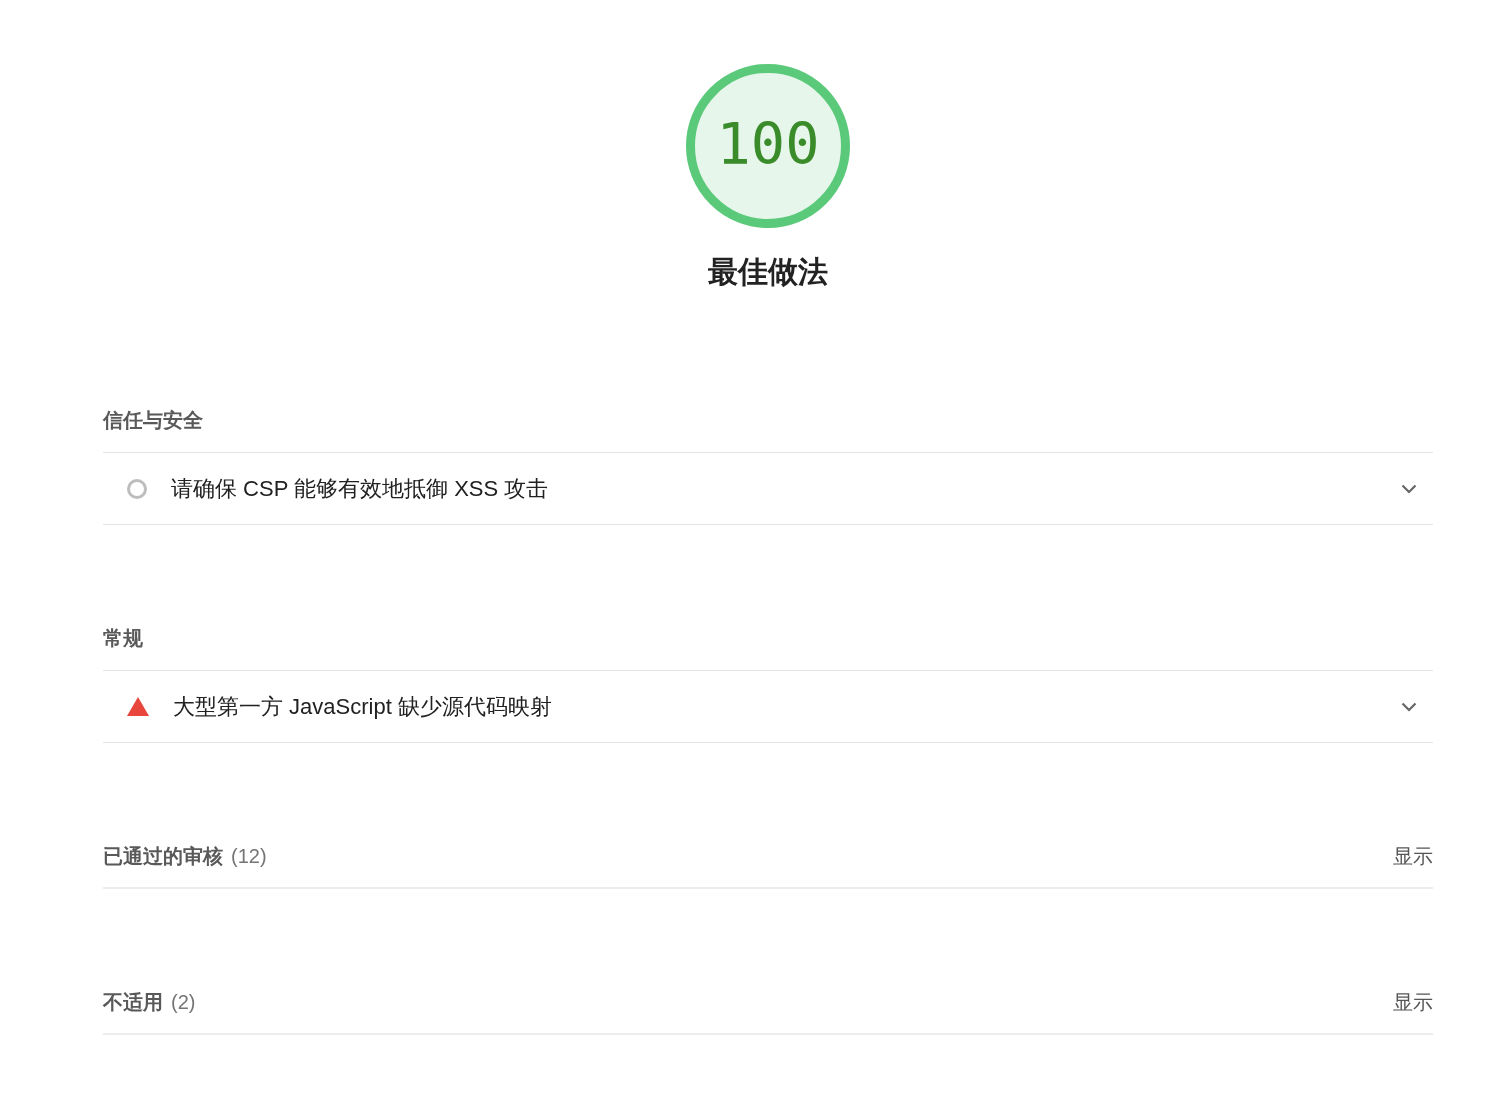  Describe the element at coordinates (163, 856) in the screenshot. I see `clump-title: 已通过的审核` at that location.